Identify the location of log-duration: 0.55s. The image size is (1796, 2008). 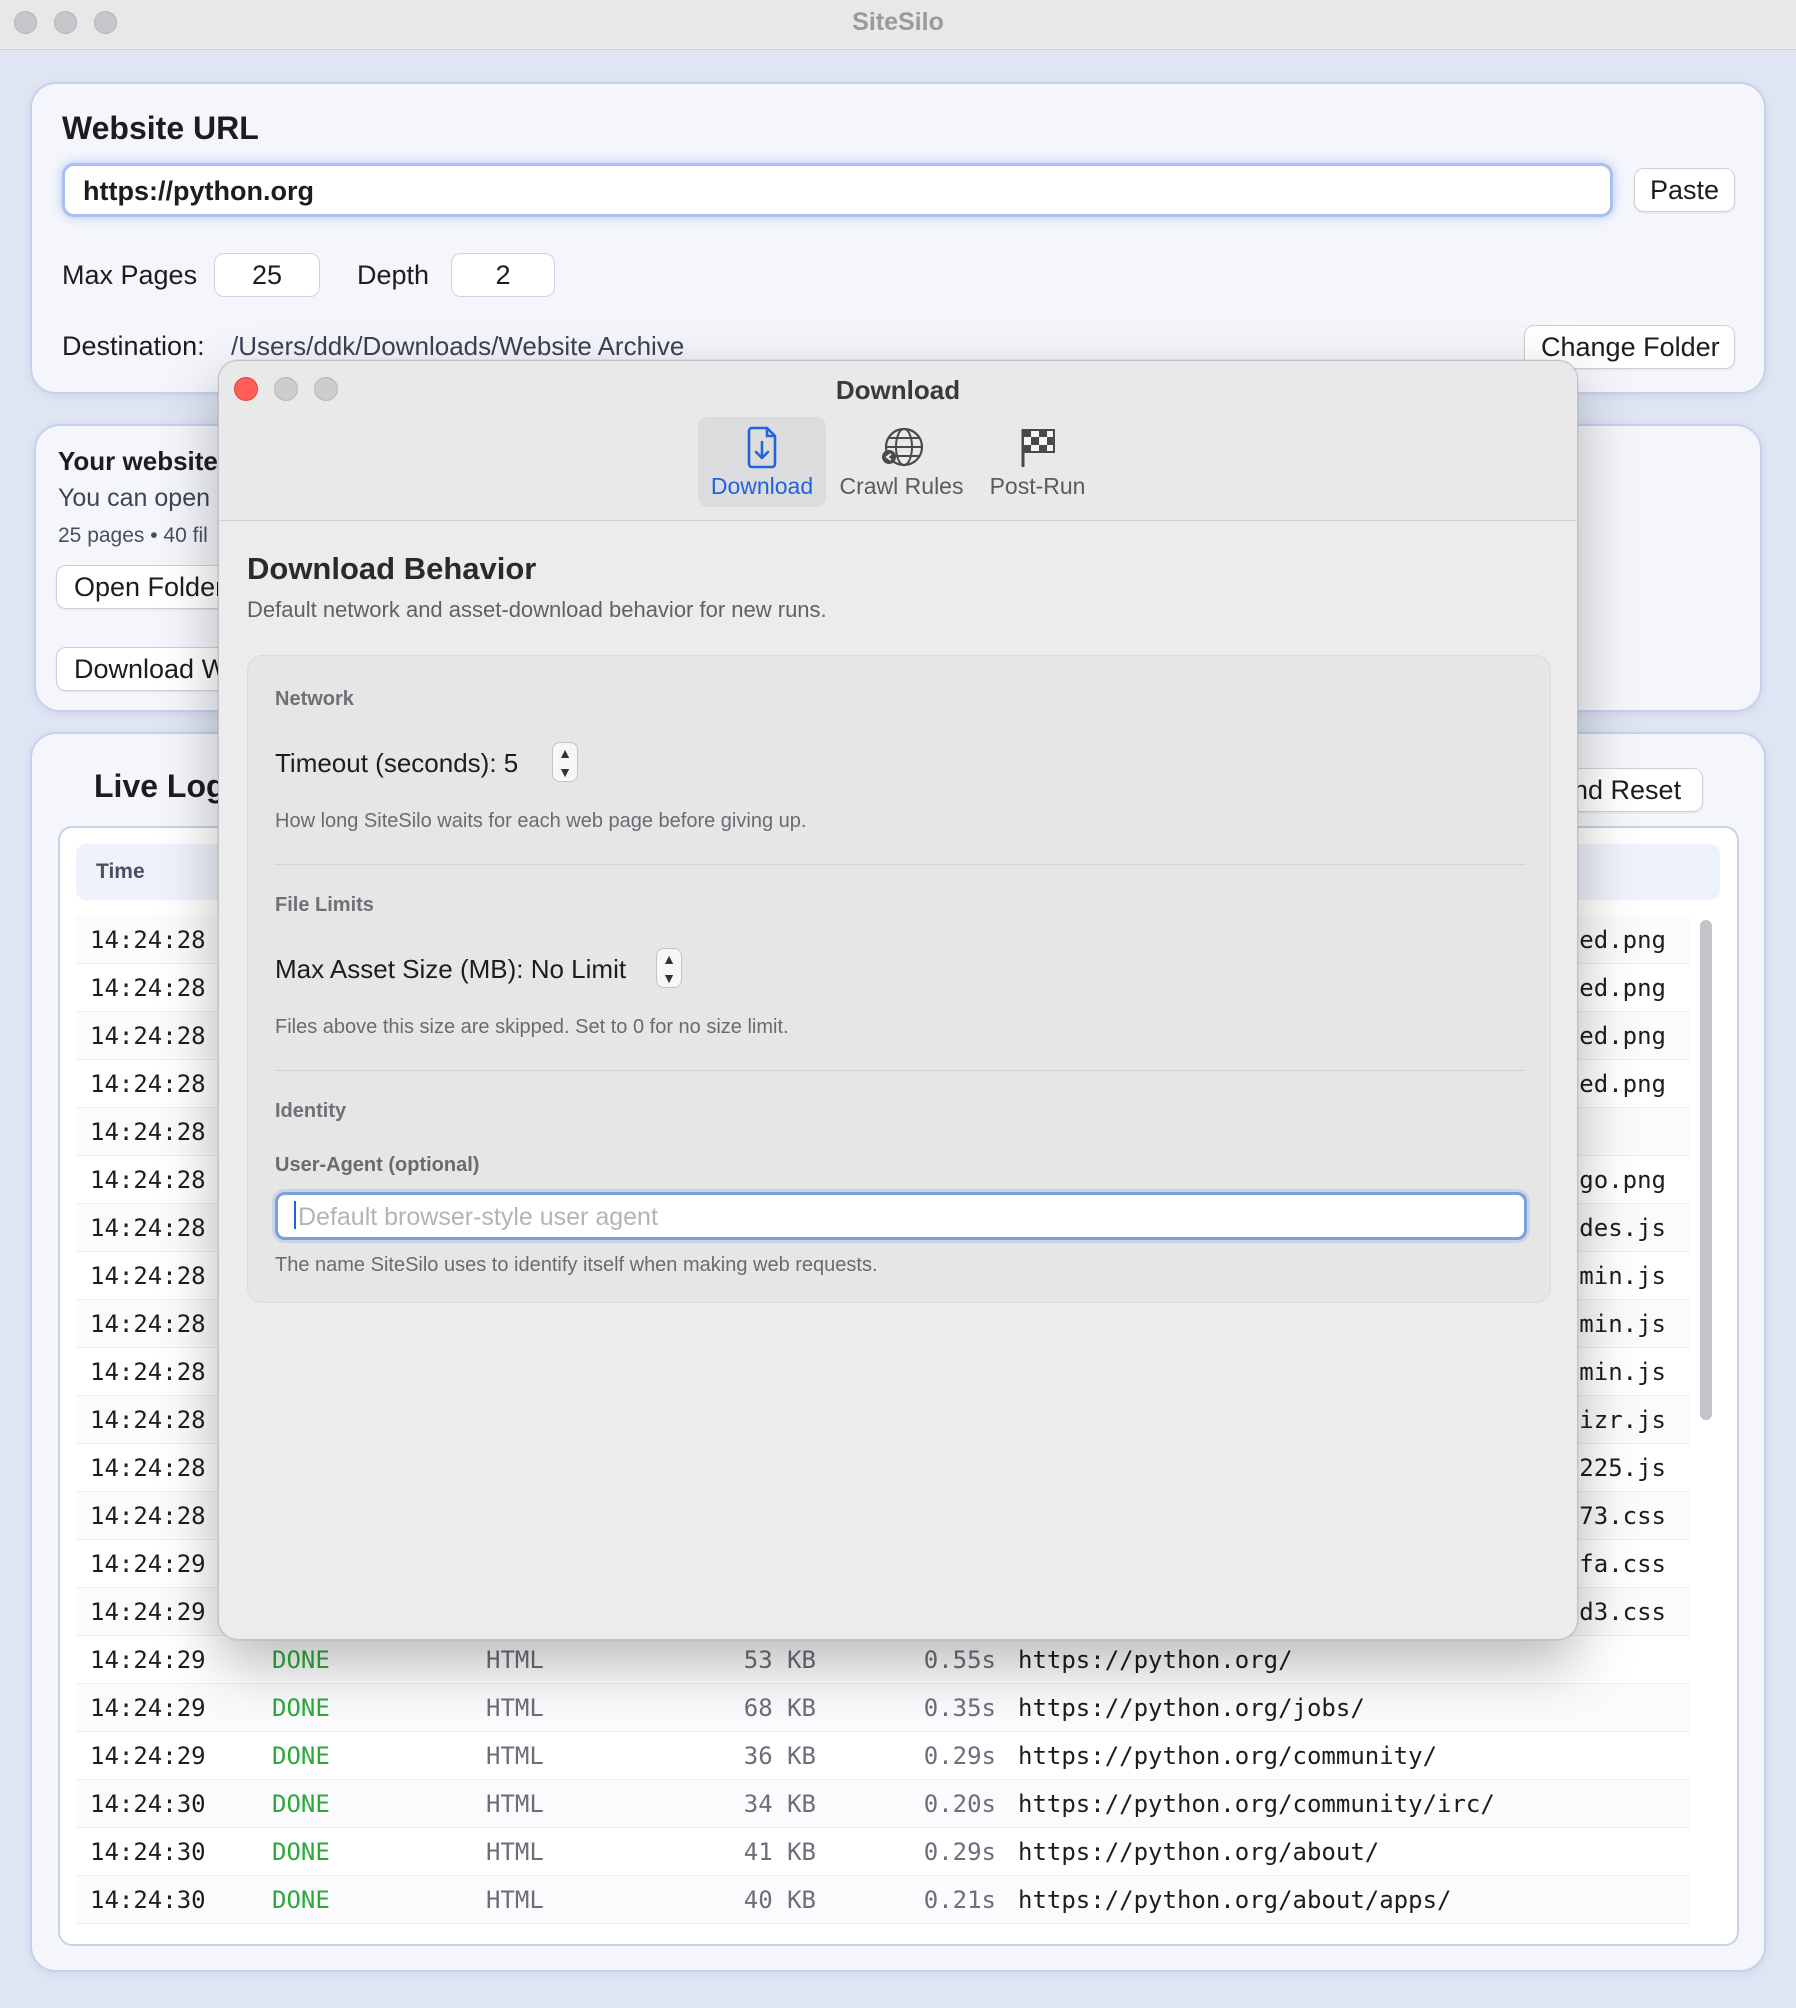
(959, 1660).